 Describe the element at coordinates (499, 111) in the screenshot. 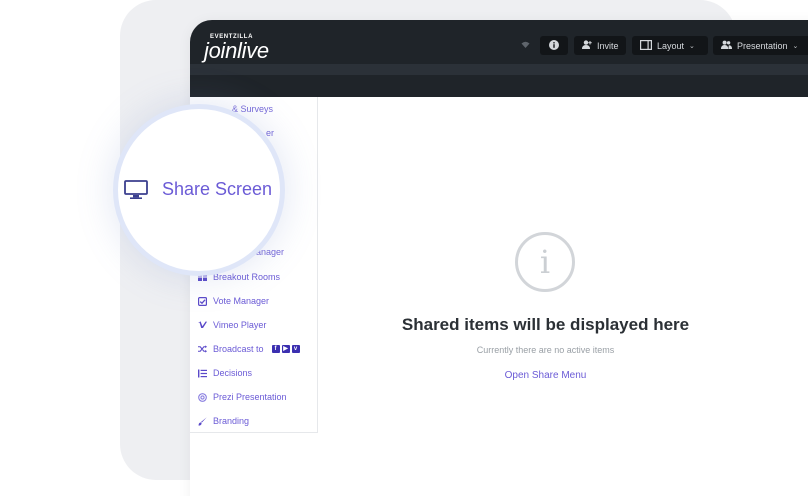

I see `tab-bar: + ID: 7` at that location.